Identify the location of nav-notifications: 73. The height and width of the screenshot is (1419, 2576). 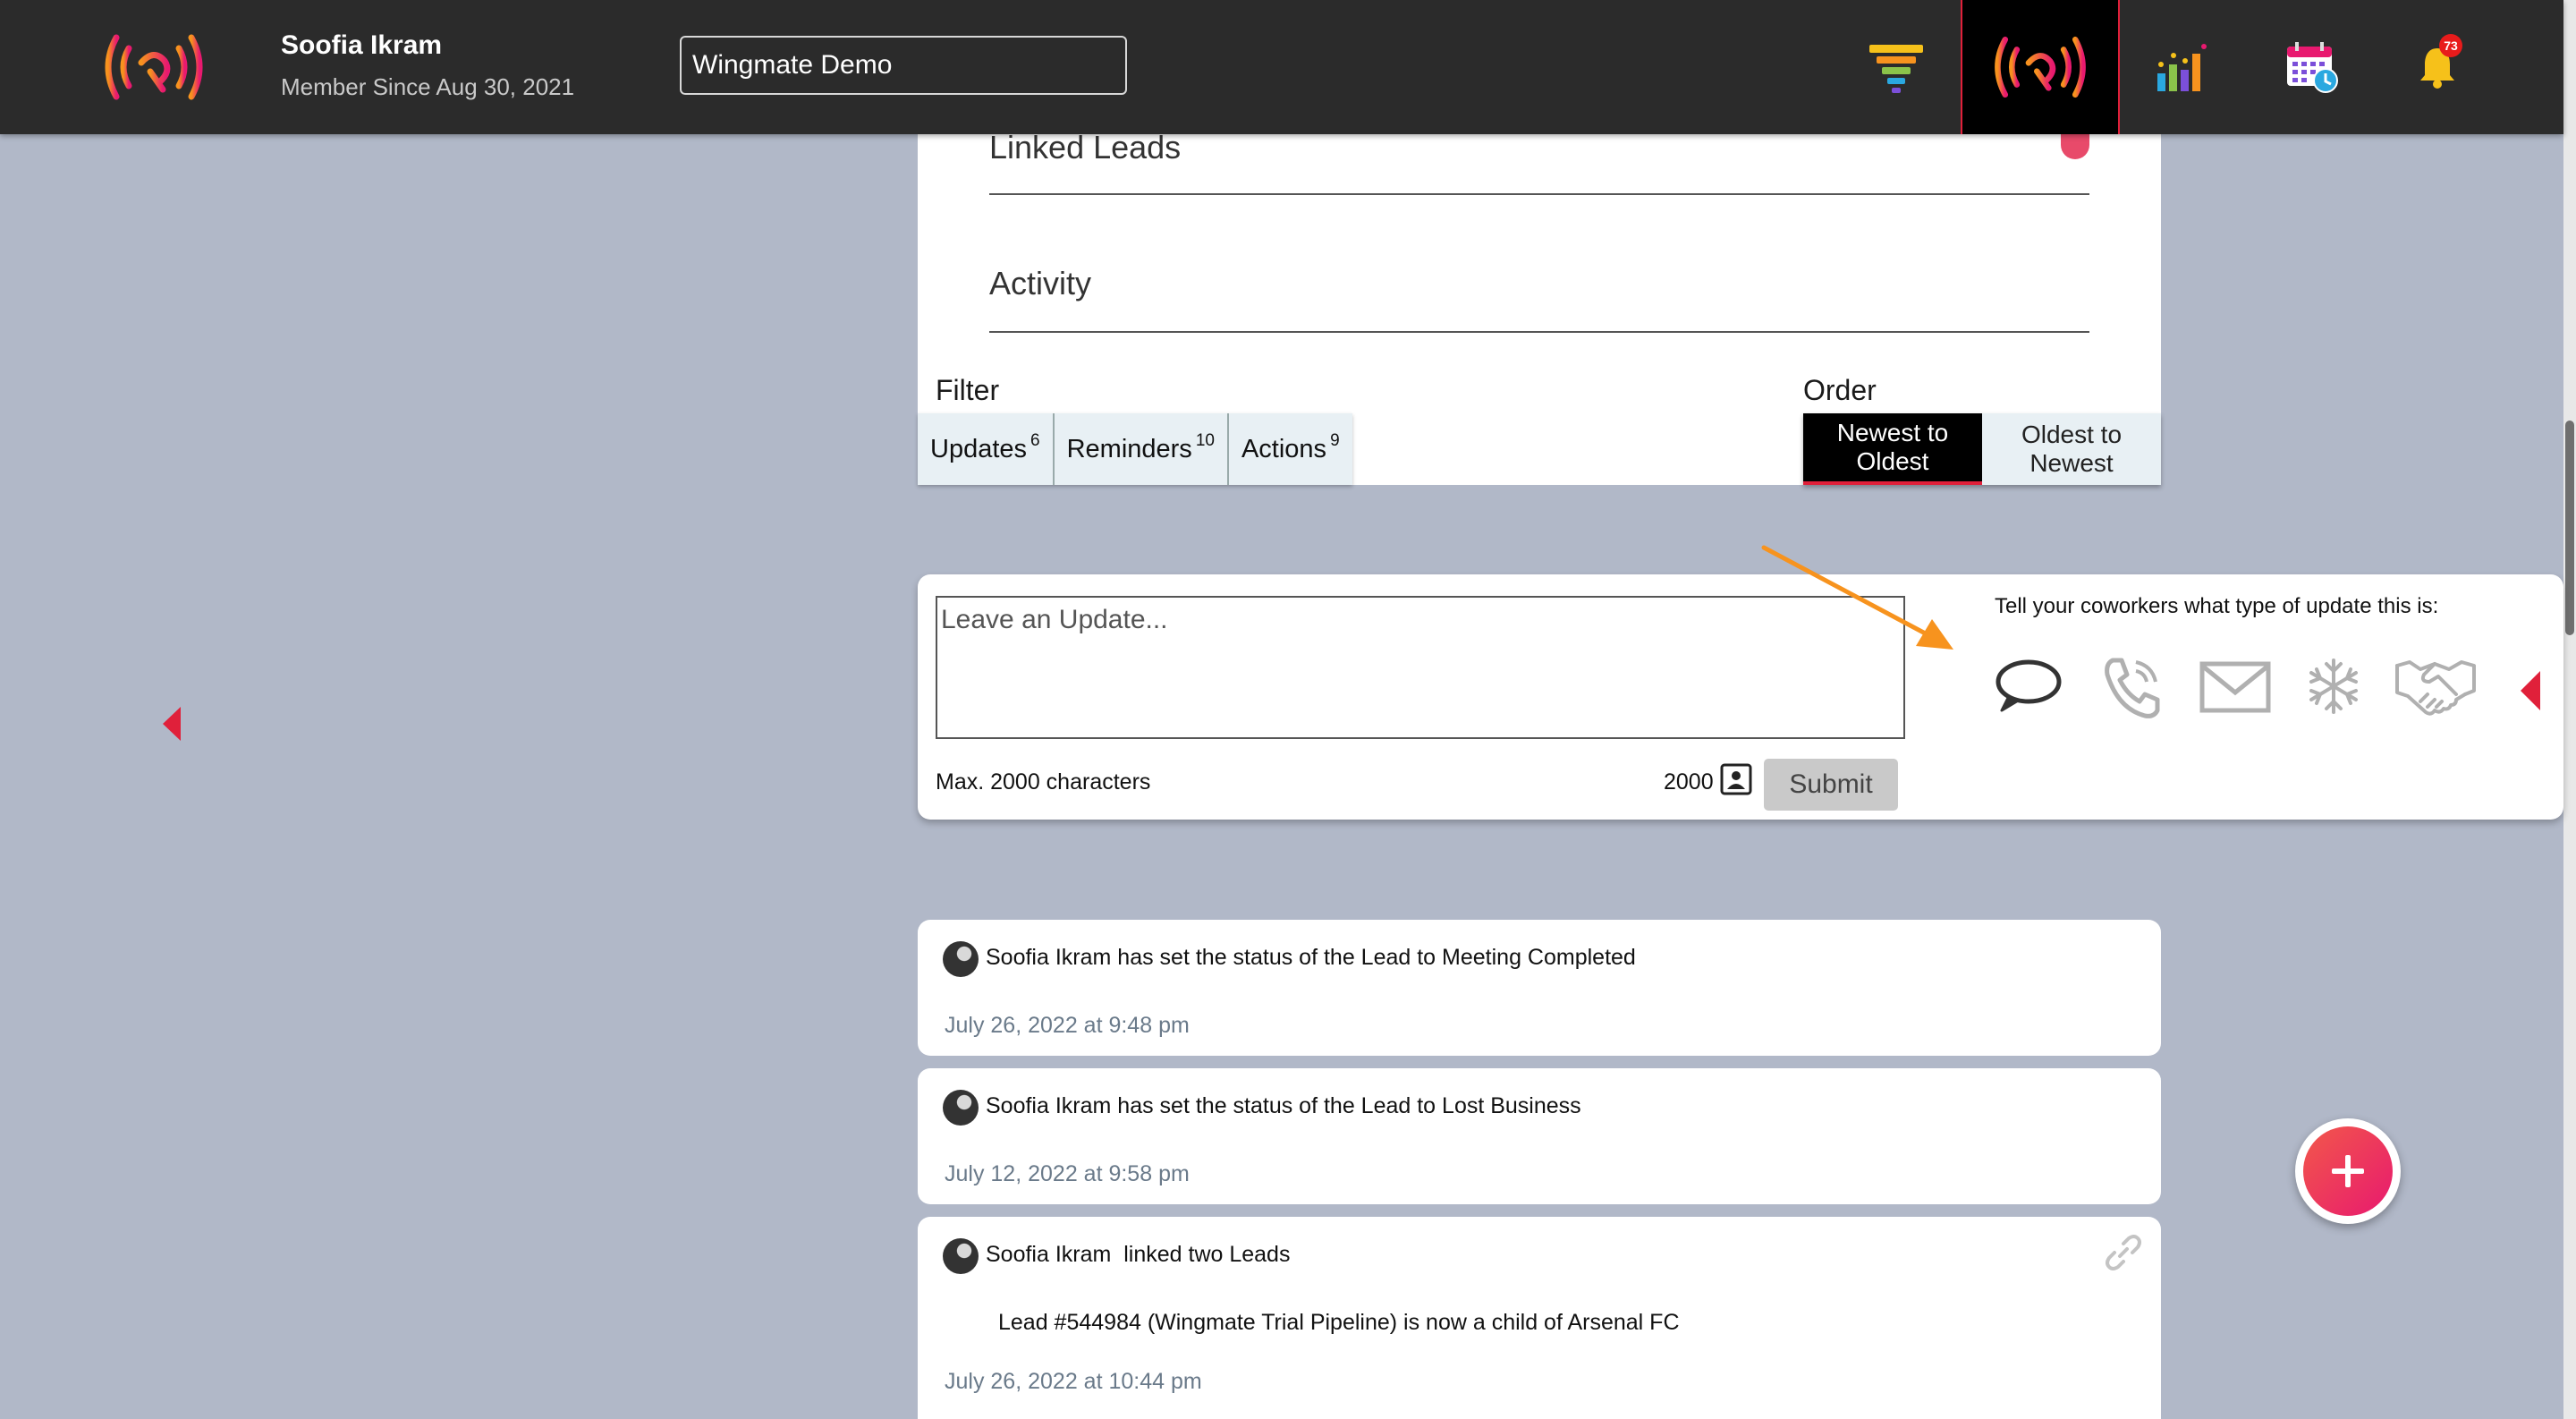
(2437, 67).